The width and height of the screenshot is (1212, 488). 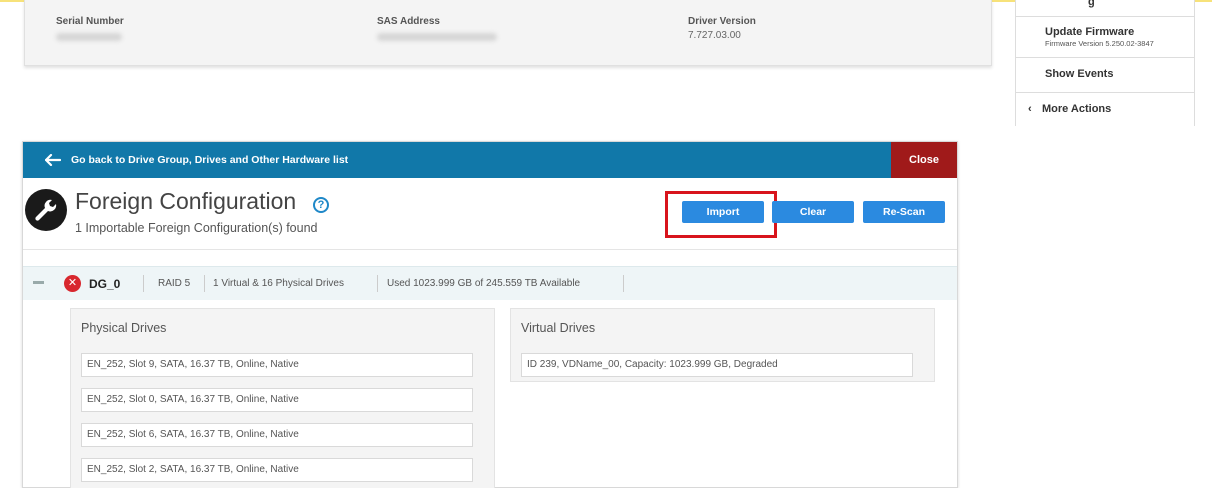 What do you see at coordinates (723, 212) in the screenshot?
I see `import-button: Import` at bounding box center [723, 212].